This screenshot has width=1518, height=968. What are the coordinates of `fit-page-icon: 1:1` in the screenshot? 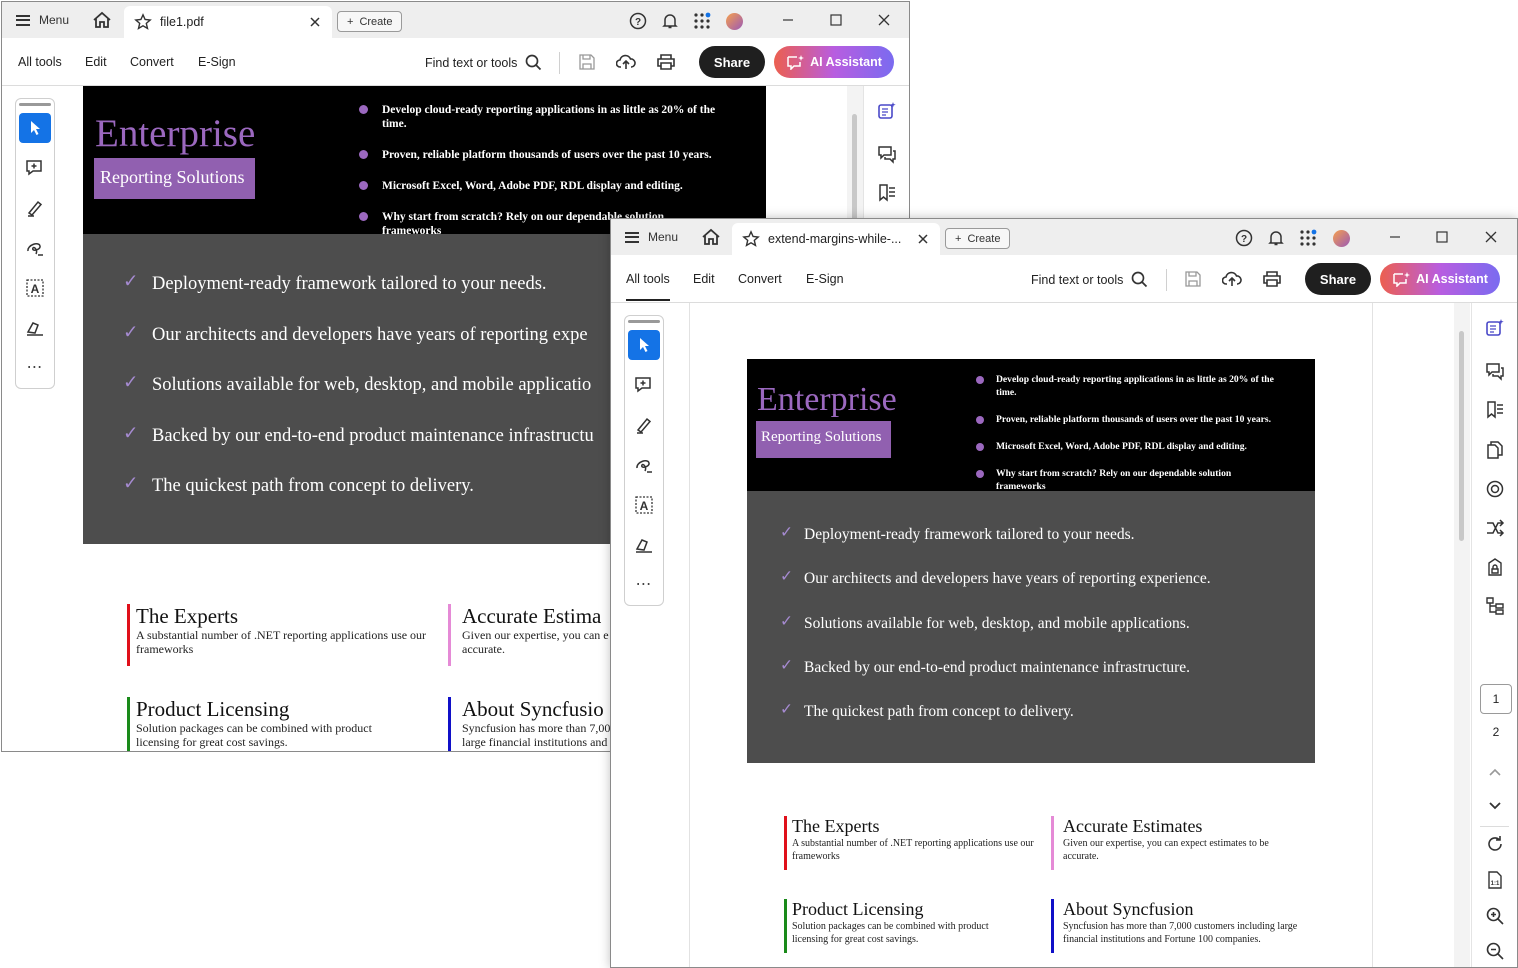 It's located at (1495, 880).